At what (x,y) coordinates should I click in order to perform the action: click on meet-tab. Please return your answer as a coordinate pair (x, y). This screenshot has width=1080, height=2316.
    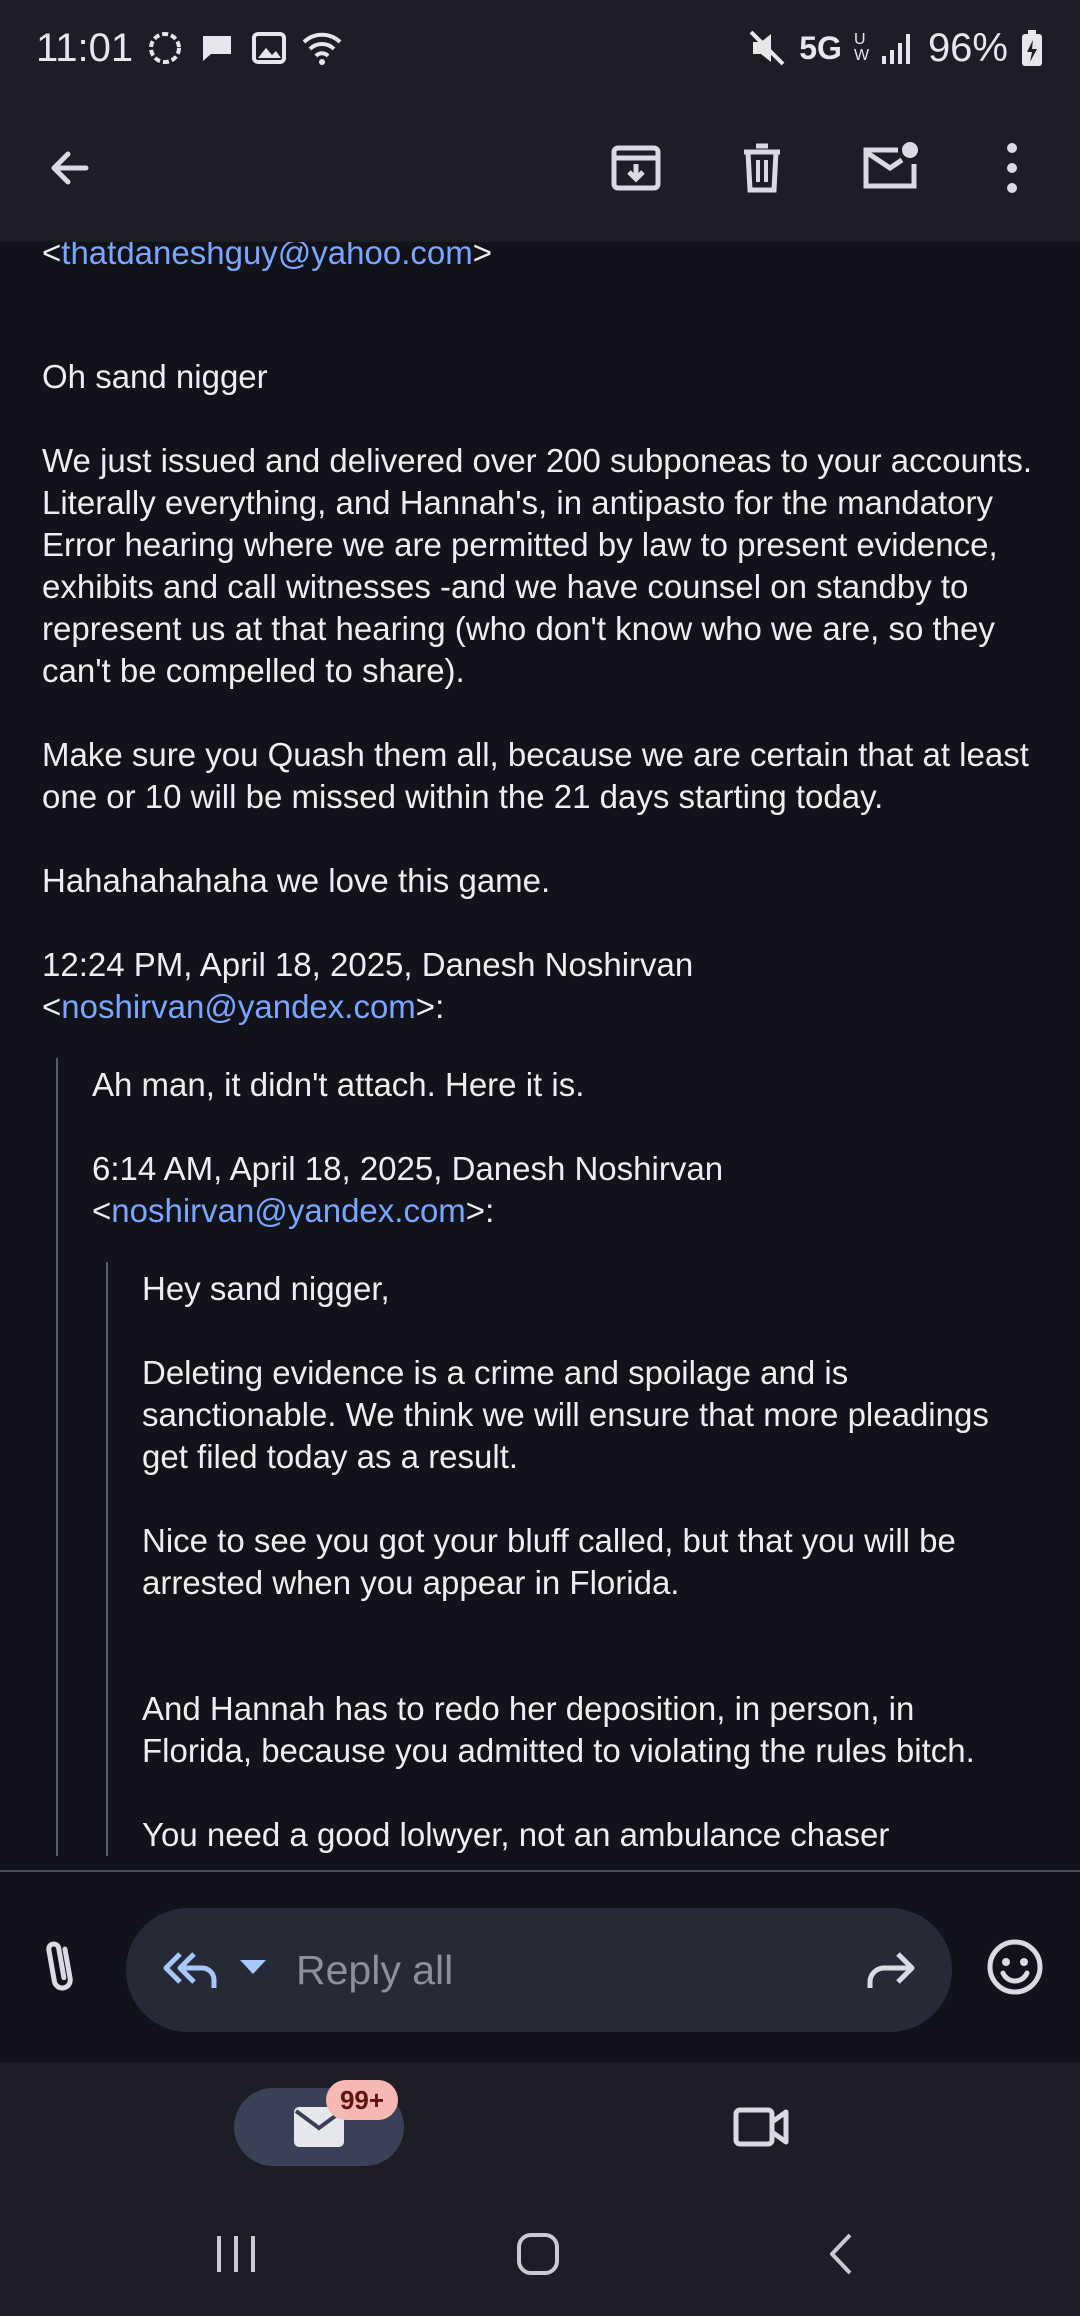
    Looking at the image, I should click on (761, 2127).